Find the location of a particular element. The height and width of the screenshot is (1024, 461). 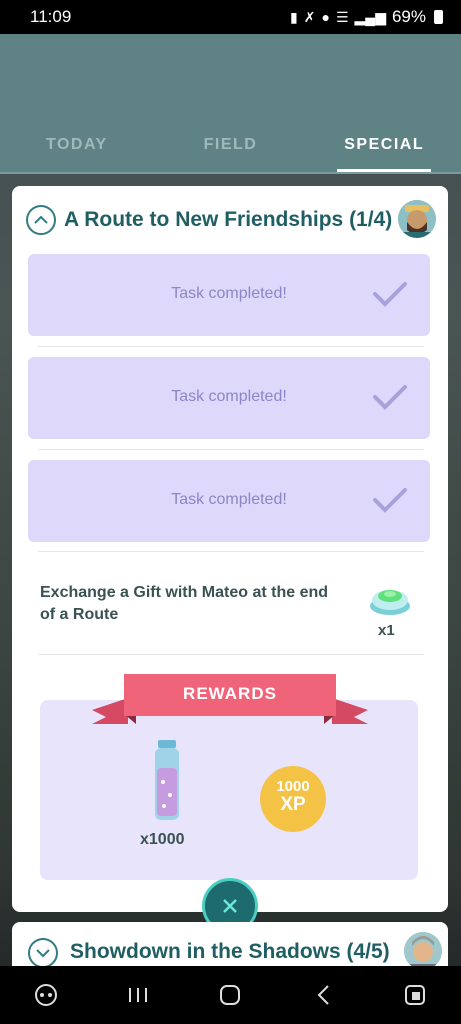

status-icons: ▮ ✗ ● ☰ ▂▄▆ 69% is located at coordinates (366, 17).